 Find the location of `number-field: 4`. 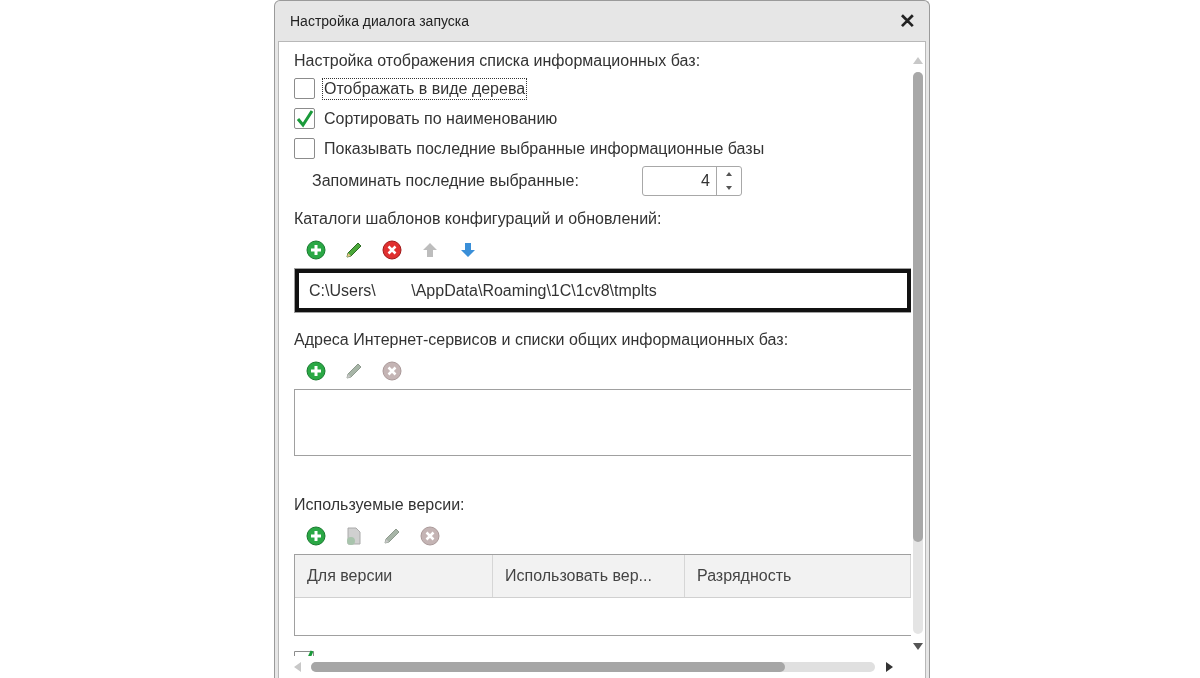

number-field: 4 is located at coordinates (692, 180).